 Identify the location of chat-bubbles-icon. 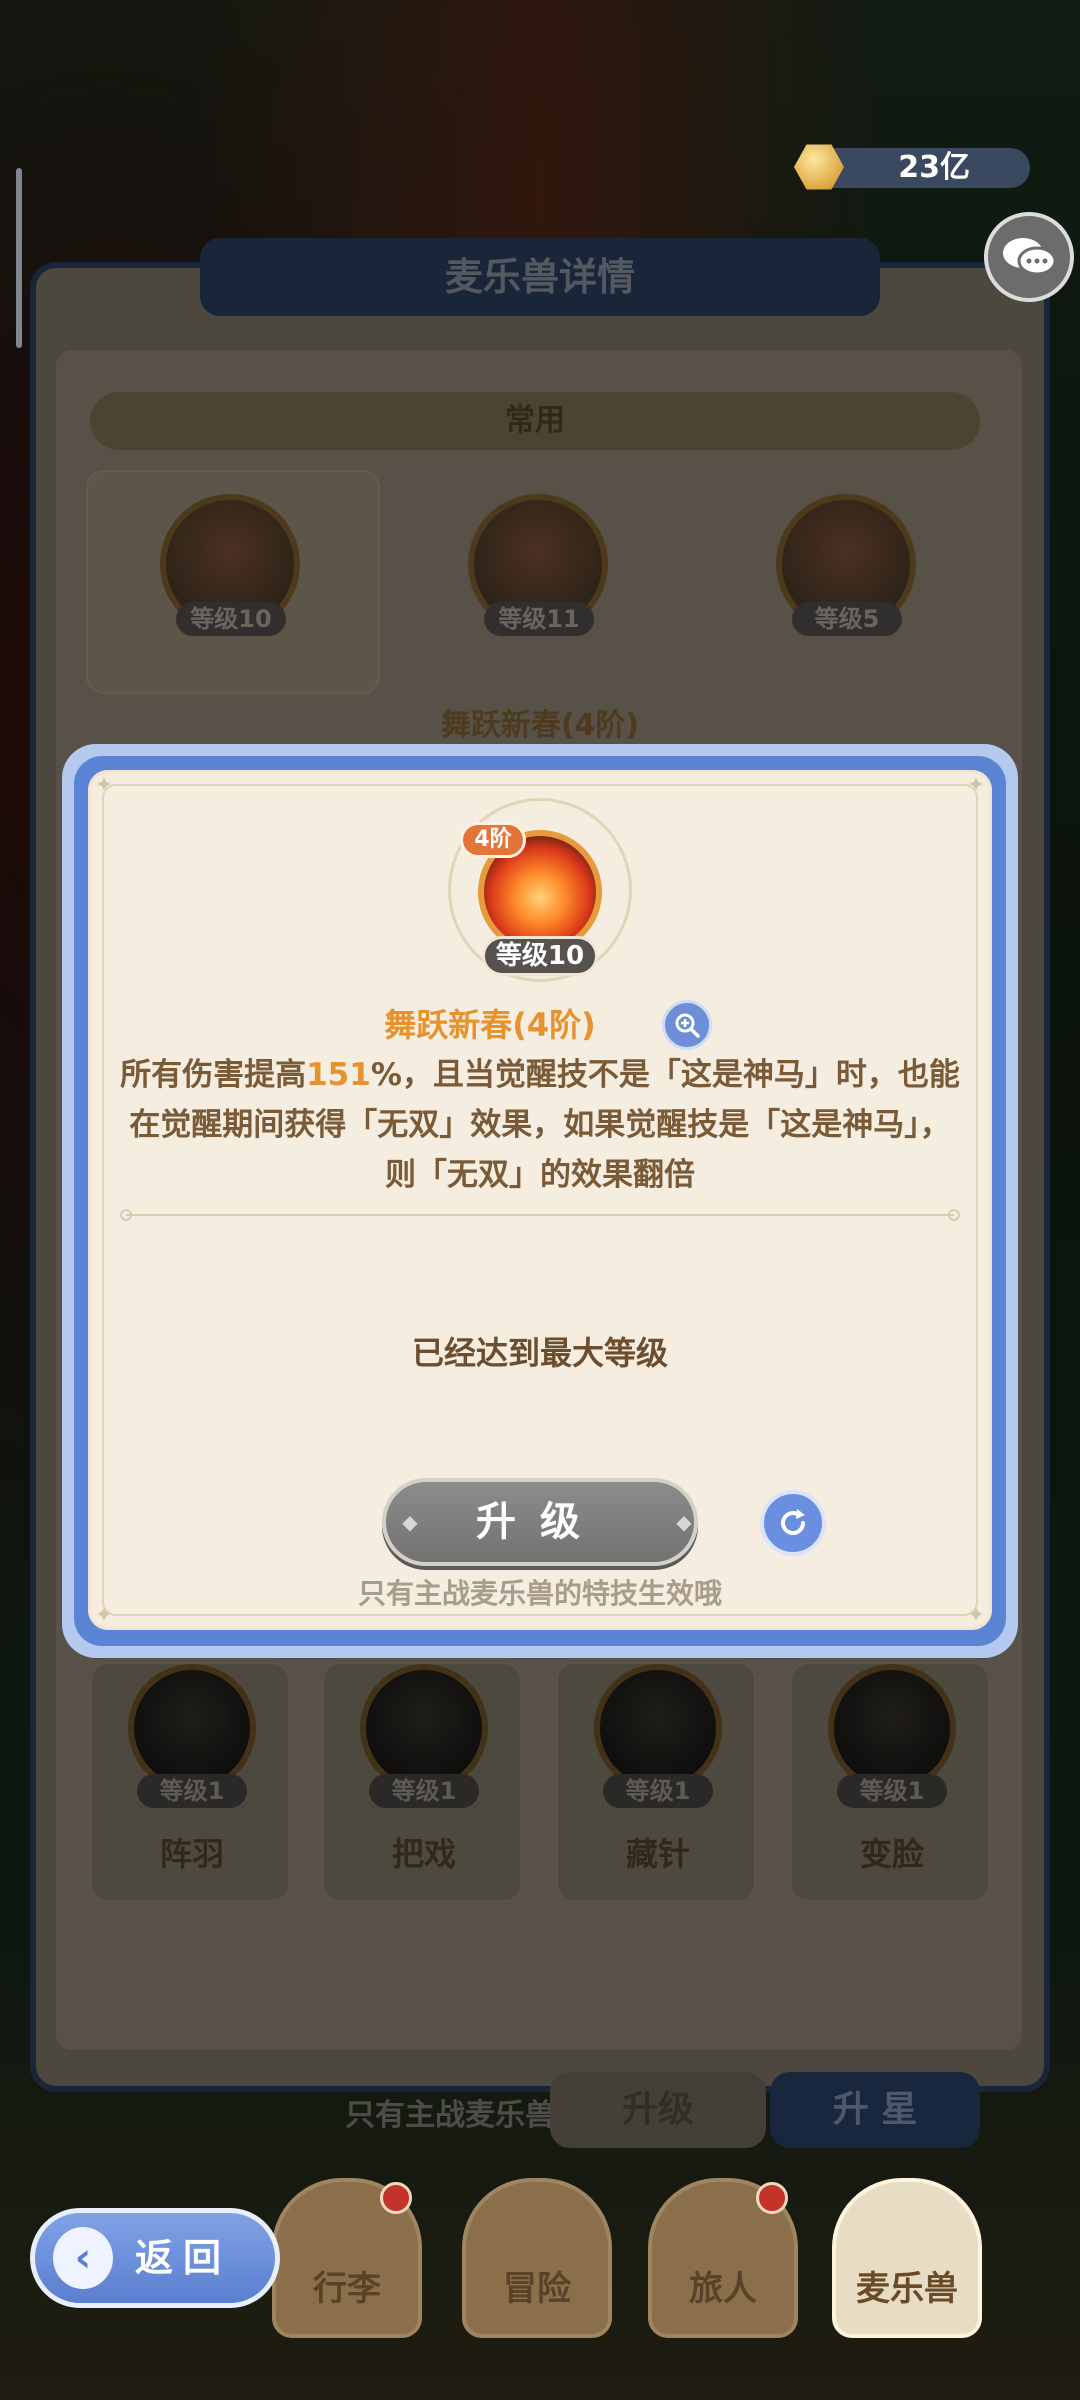
(1030, 257).